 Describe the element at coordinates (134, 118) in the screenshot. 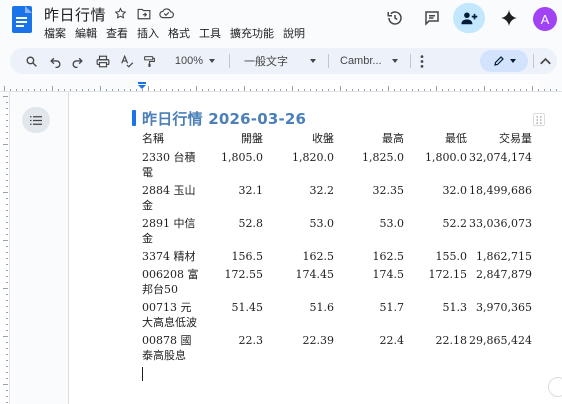

I see `heading-marker` at that location.